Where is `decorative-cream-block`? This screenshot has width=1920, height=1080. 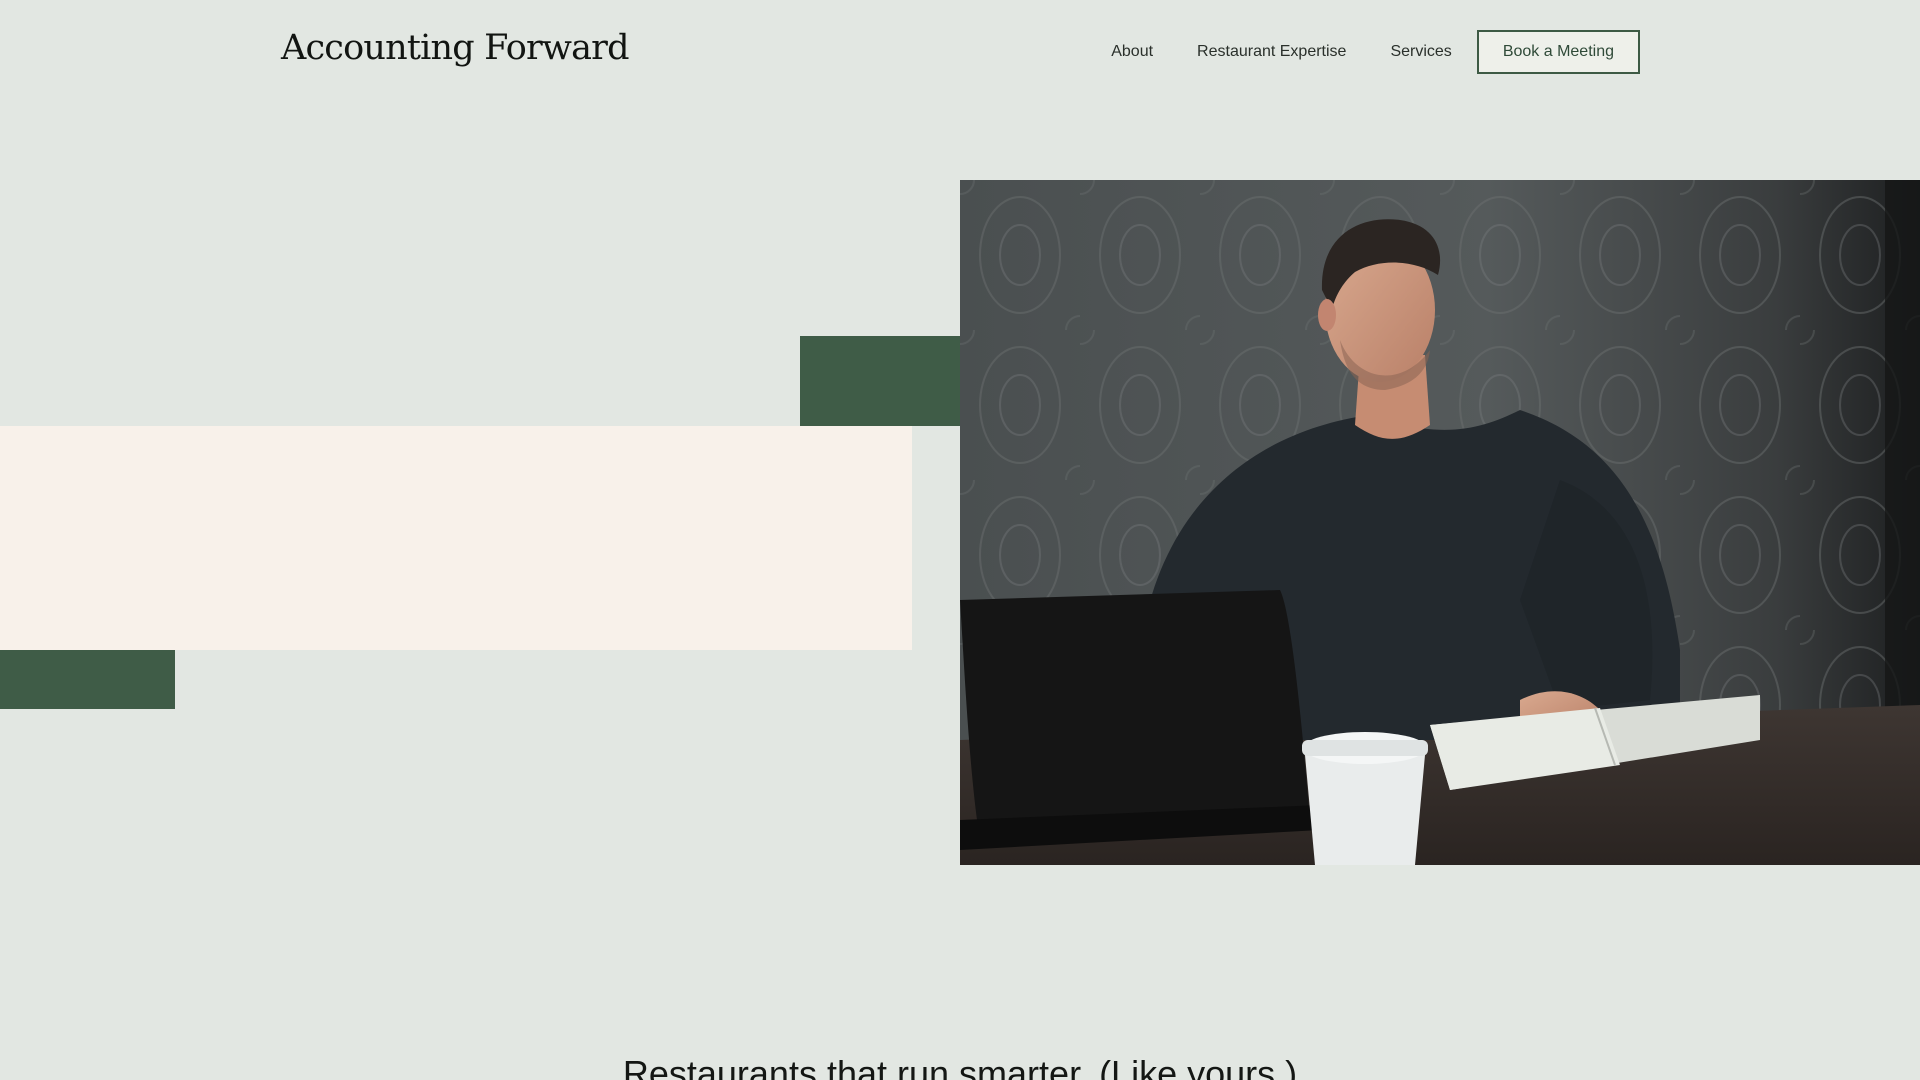 decorative-cream-block is located at coordinates (456, 538).